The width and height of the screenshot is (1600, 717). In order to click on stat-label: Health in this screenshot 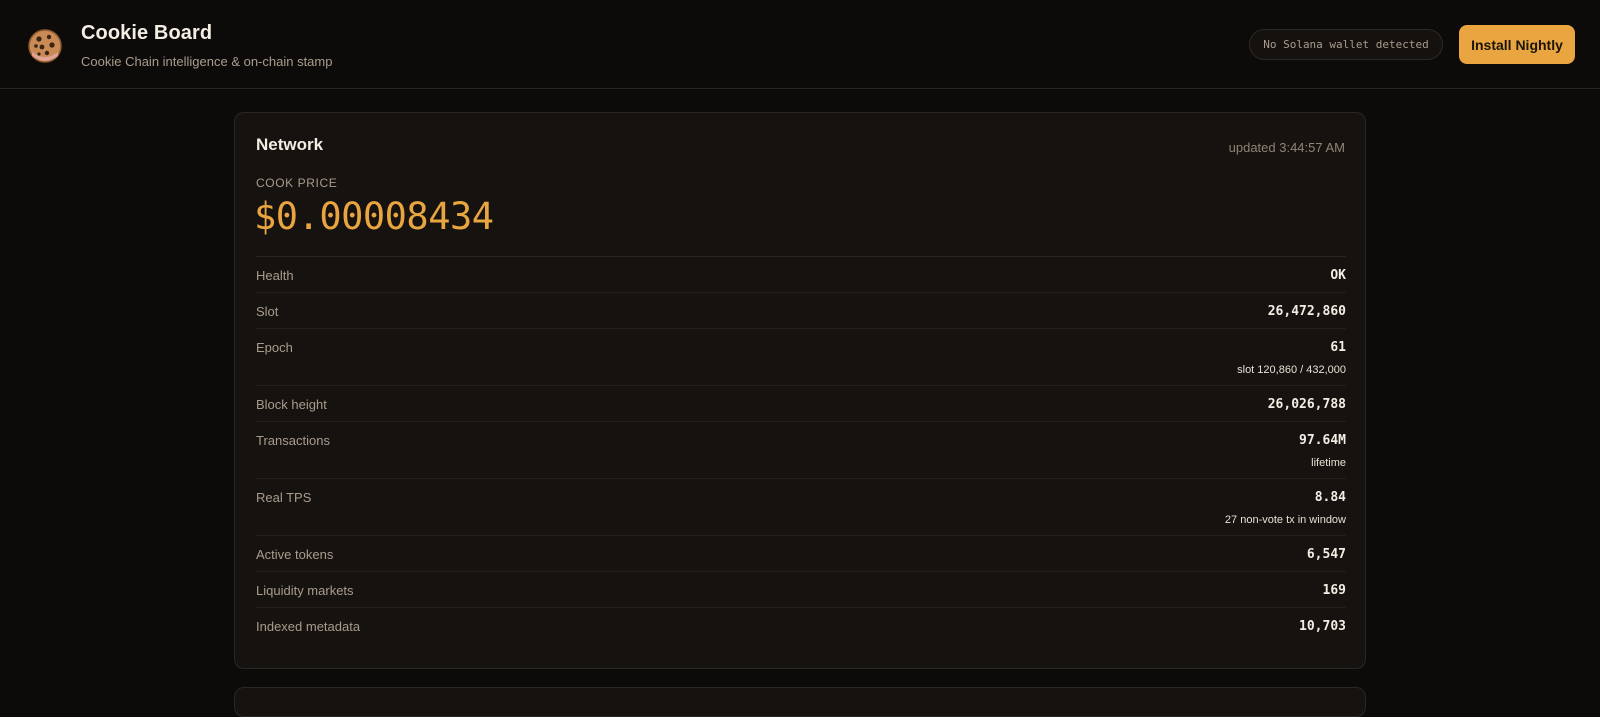, I will do `click(275, 275)`.